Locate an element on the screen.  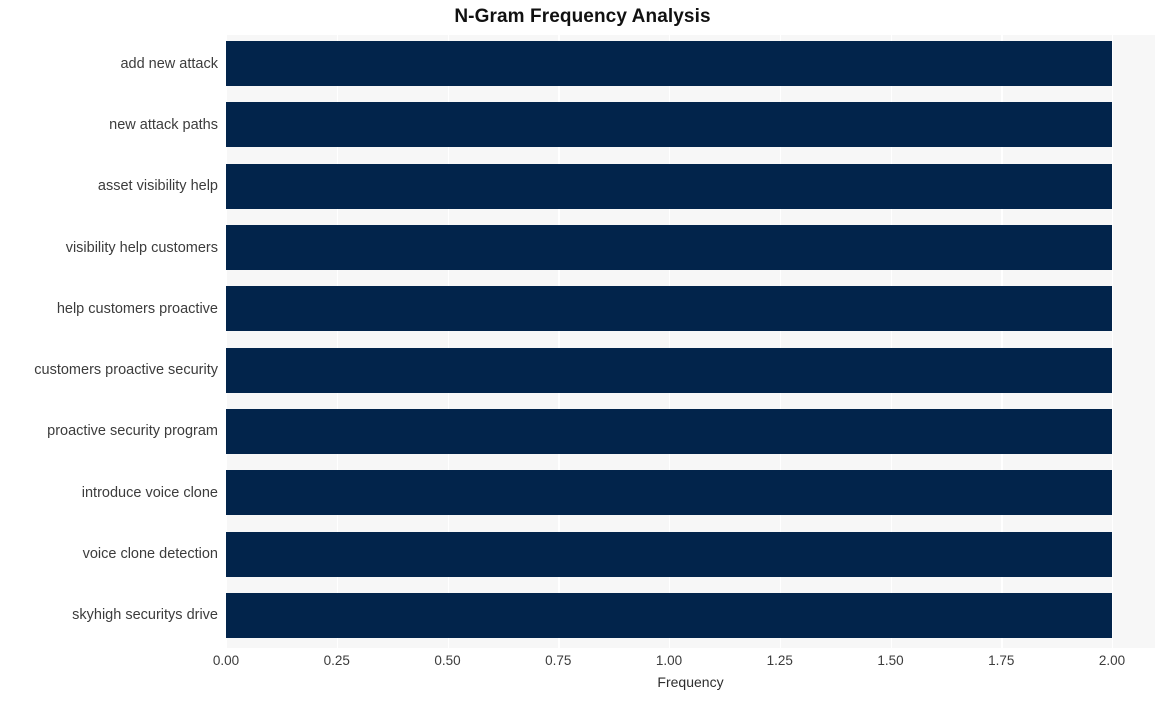
y-axis-tick-label: customers proactive security is located at coordinates (126, 370).